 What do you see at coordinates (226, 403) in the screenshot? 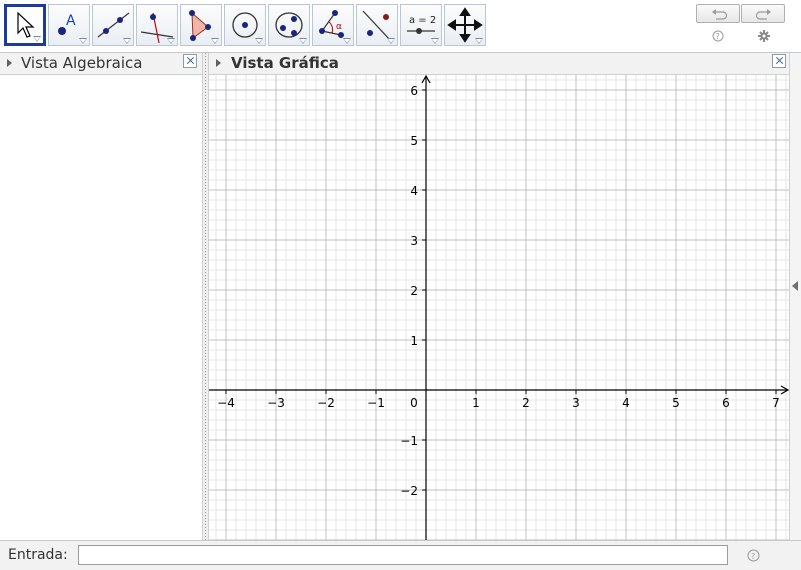
I see `x-tick-label: −4` at bounding box center [226, 403].